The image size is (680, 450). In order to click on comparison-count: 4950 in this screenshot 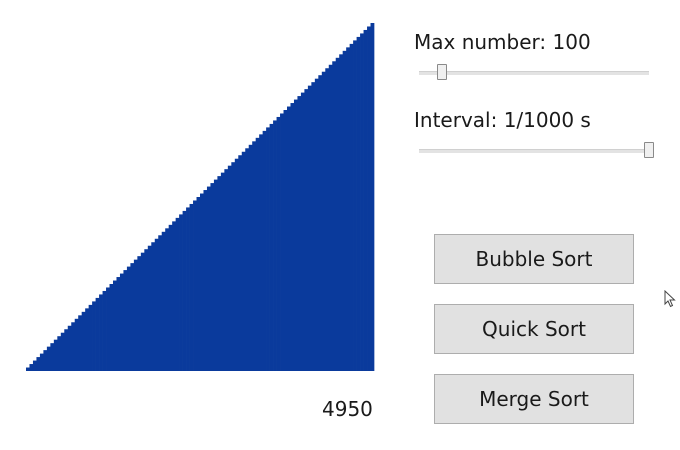, I will do `click(347, 409)`.